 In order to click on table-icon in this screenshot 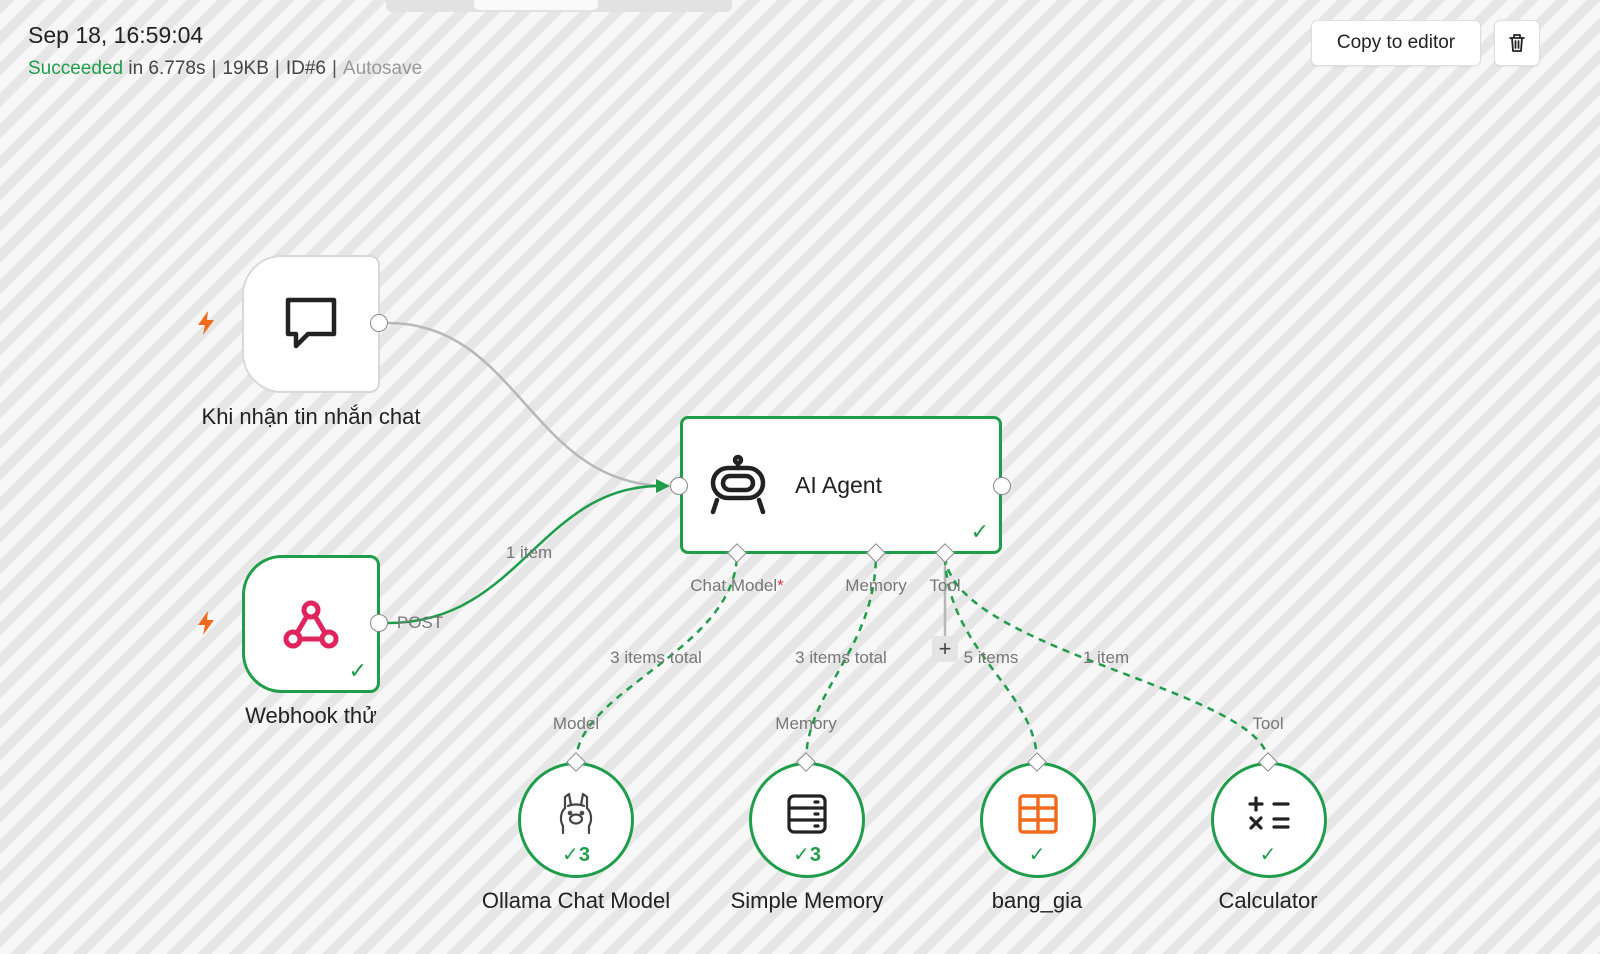, I will do `click(1038, 814)`.